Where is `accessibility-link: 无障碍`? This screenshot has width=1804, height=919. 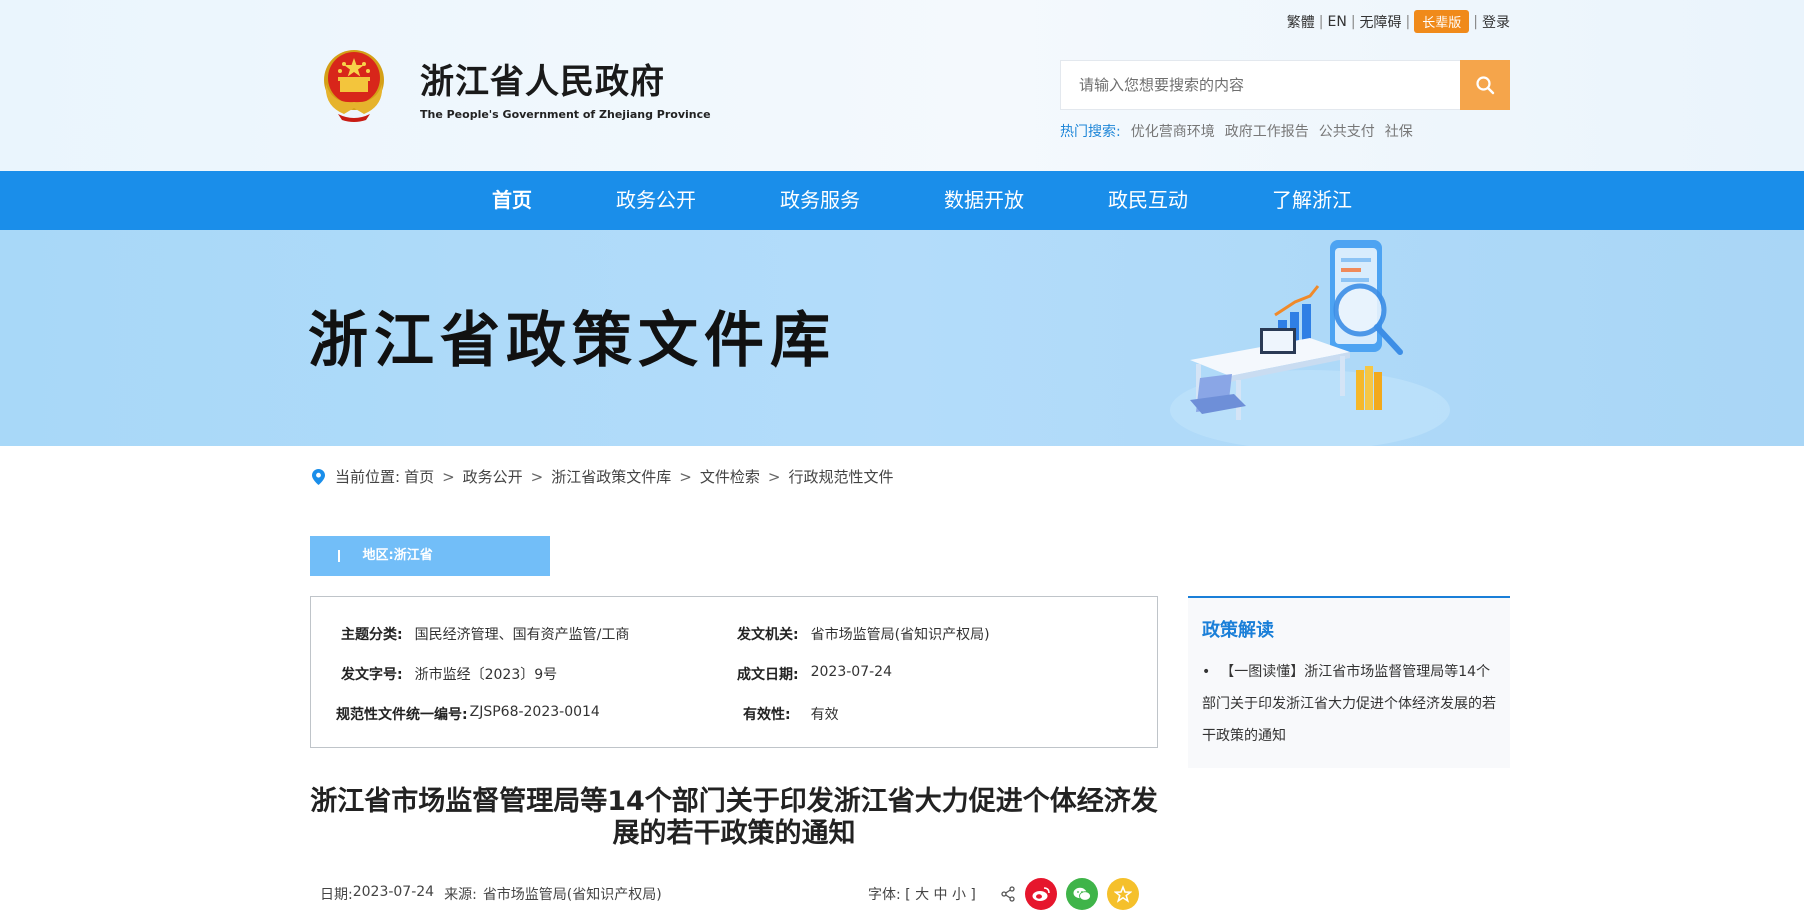
accessibility-link: 无障碍 is located at coordinates (1381, 22).